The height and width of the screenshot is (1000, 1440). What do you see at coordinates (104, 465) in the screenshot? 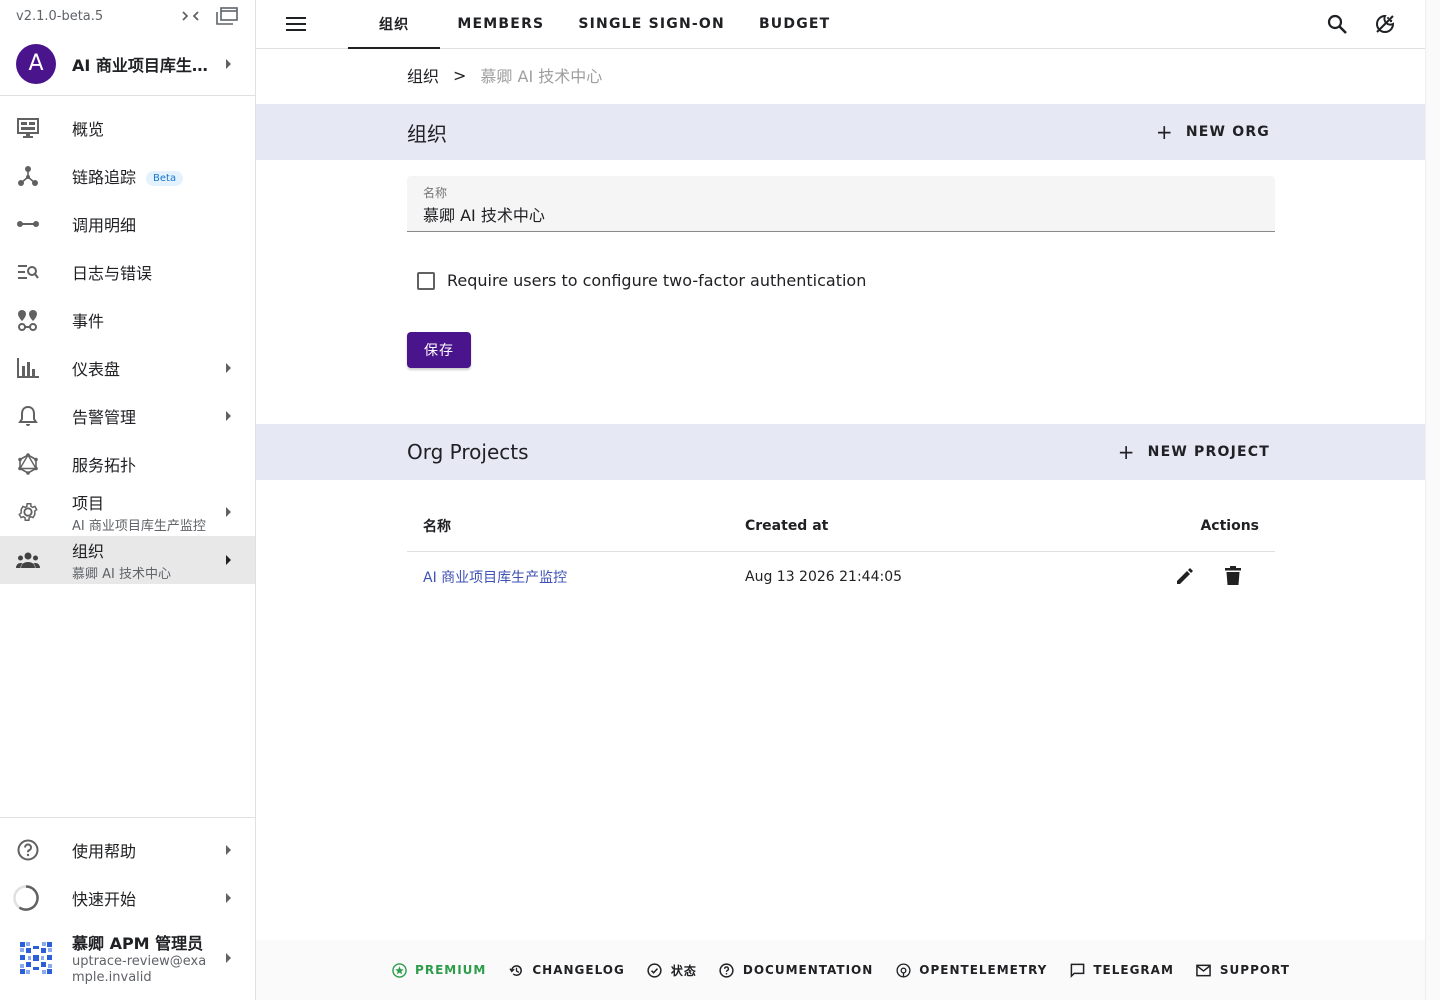
I see `sidebar-item-label: 服务拓扑` at bounding box center [104, 465].